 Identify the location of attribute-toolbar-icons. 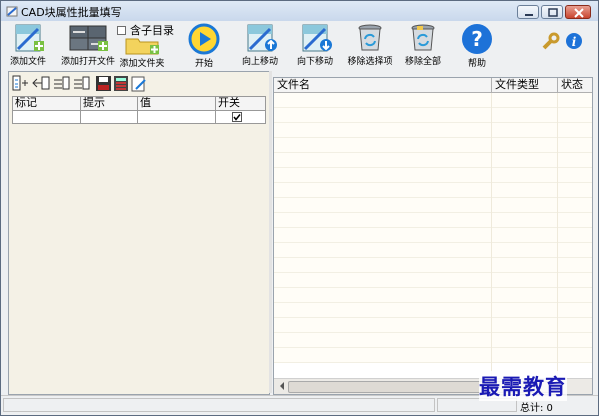
(79, 83).